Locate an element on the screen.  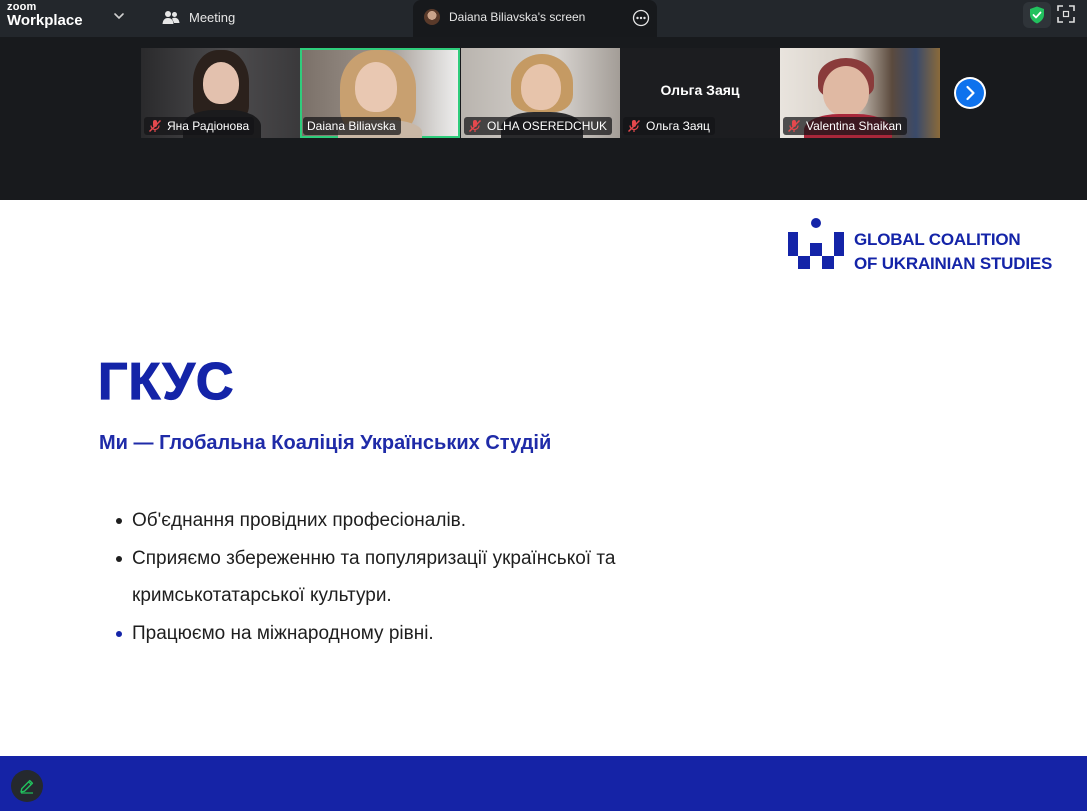
slide-footer-band is located at coordinates (543, 783).